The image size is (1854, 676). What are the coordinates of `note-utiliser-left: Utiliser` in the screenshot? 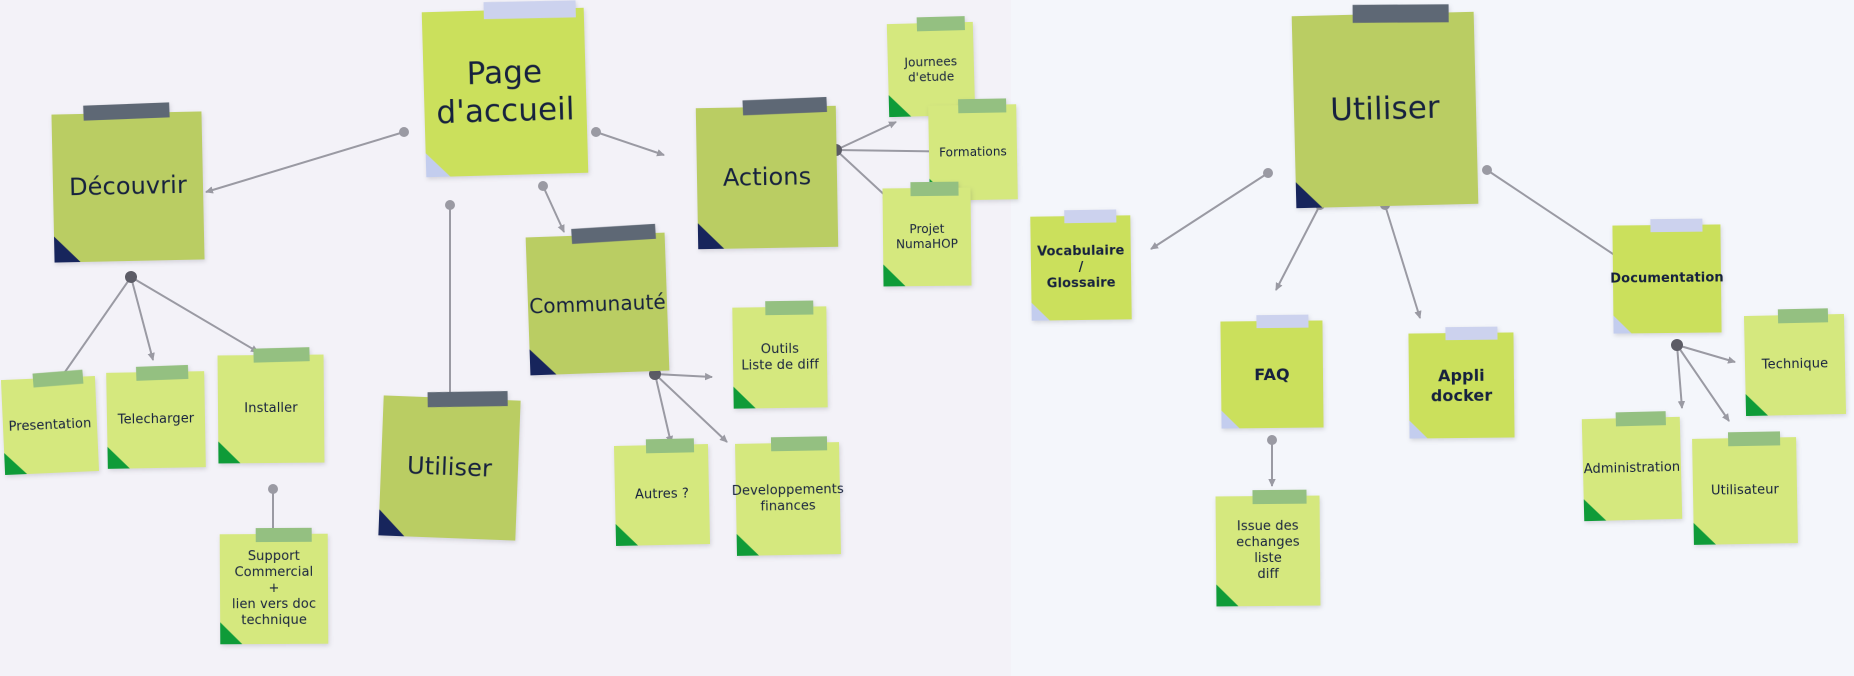 It's located at (449, 466).